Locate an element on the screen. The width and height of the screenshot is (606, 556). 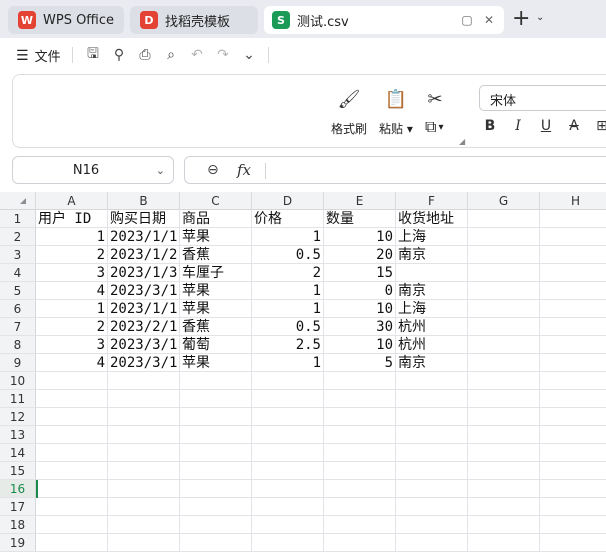
row-header: 5 is located at coordinates (18, 291).